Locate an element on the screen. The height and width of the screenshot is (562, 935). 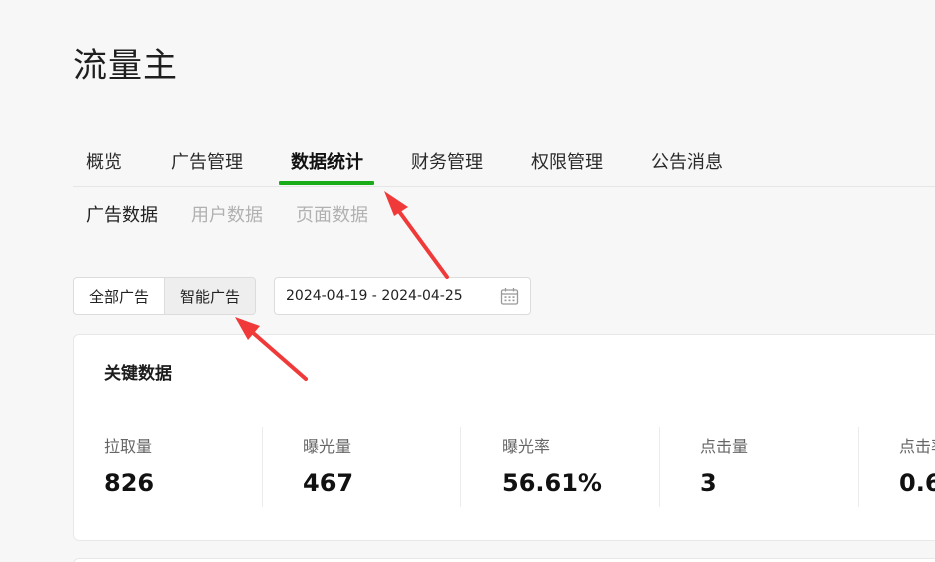
annotation-arrow-to-filter is located at coordinates (271, 349).